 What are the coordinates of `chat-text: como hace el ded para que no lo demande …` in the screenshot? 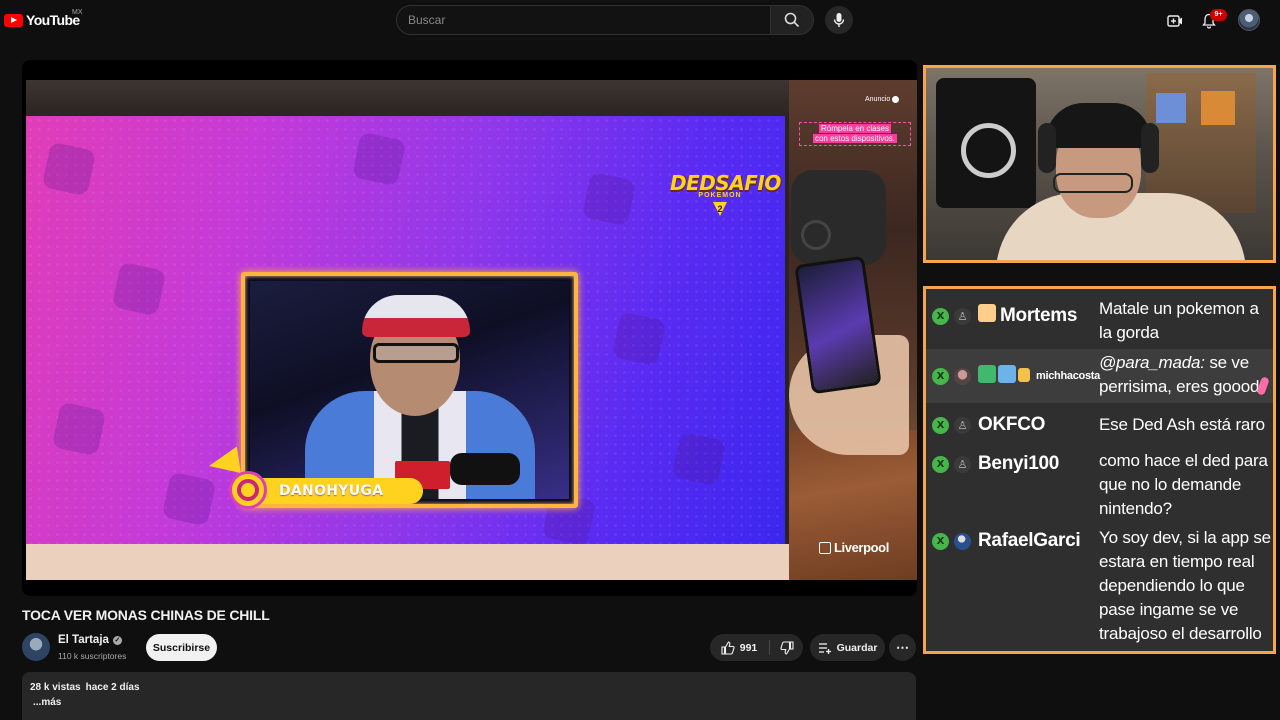 It's located at (1183, 484).